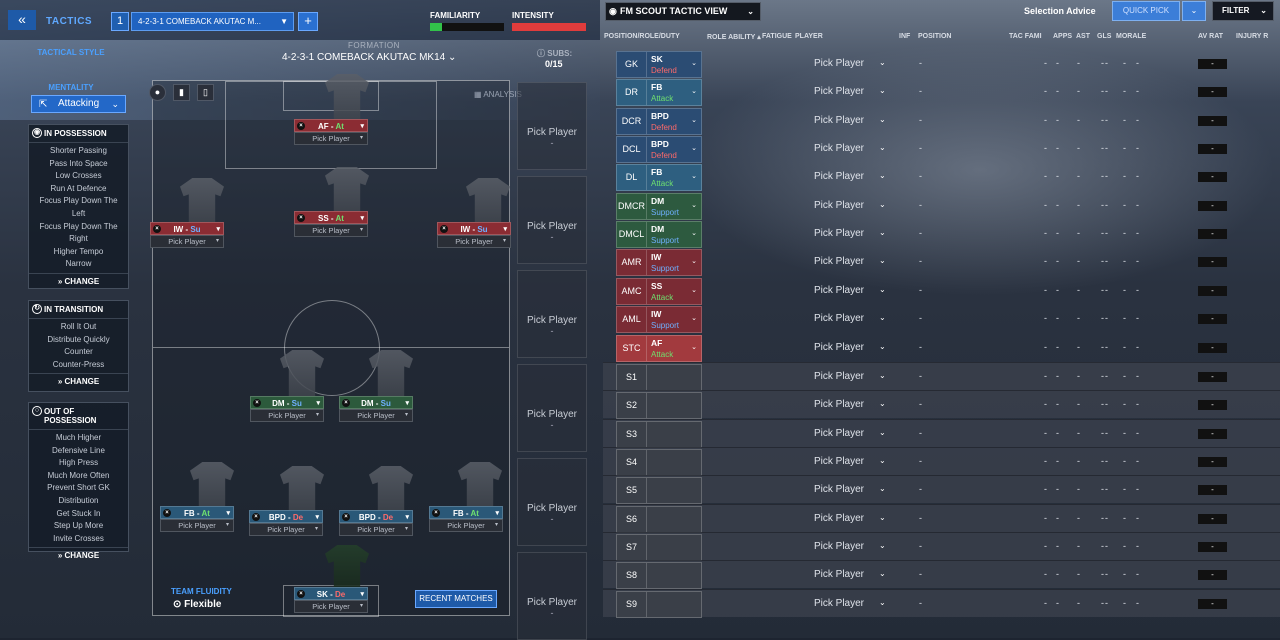  Describe the element at coordinates (941, 490) in the screenshot. I see `squad-row: S5 Pick Player ⌄ - - - - - - - - -` at that location.